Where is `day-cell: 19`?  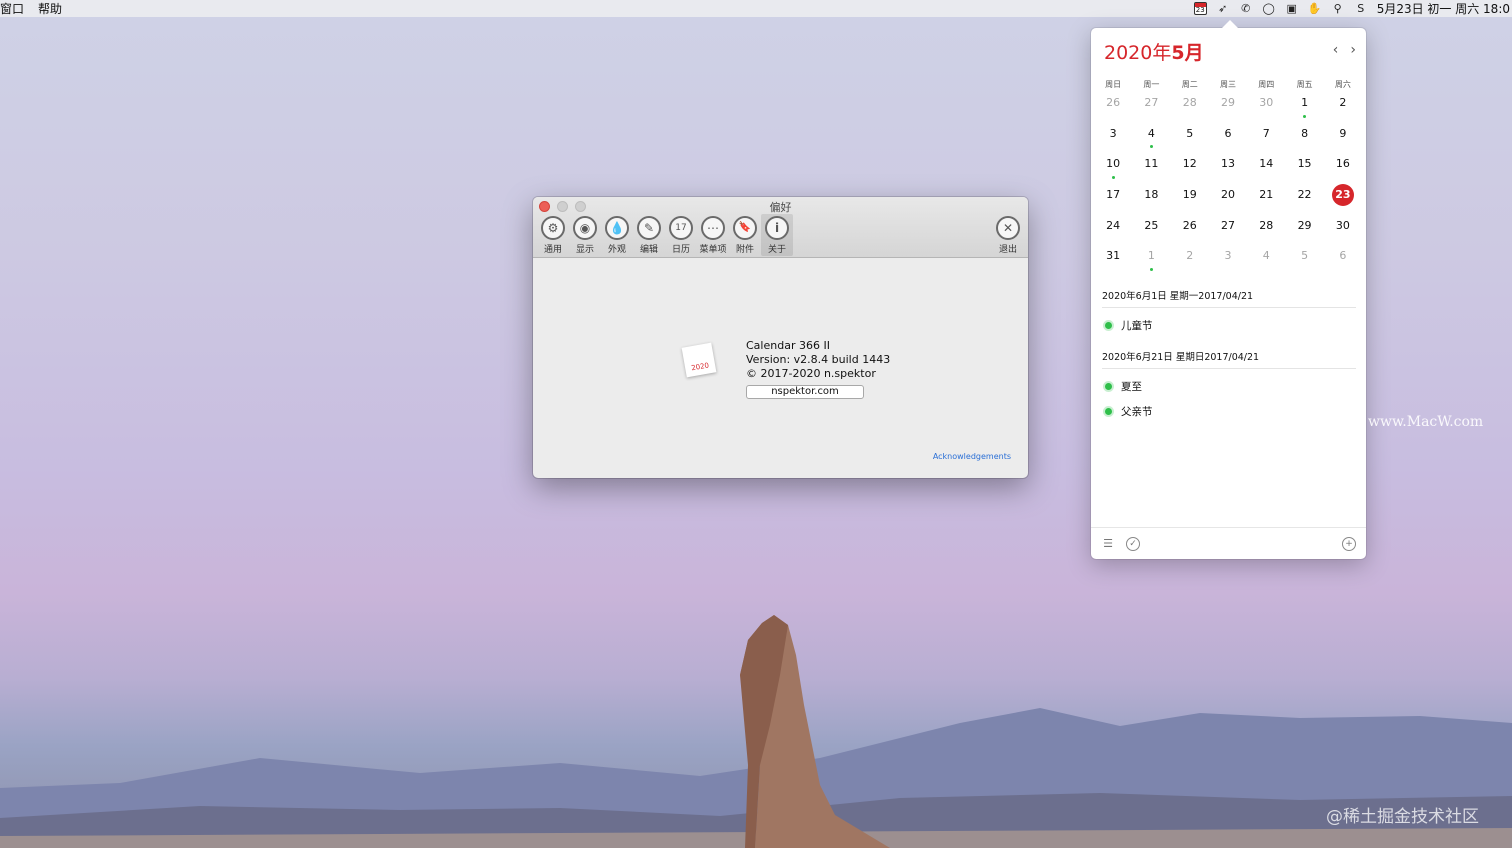
day-cell: 19 is located at coordinates (1190, 198).